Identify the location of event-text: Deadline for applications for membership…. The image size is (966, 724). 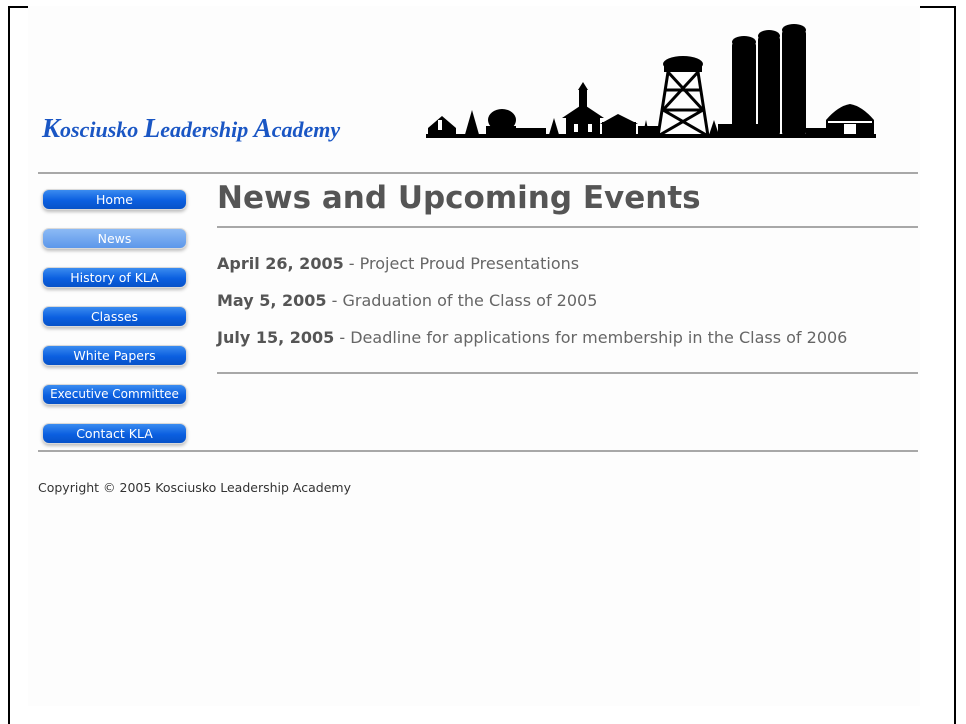
(599, 337).